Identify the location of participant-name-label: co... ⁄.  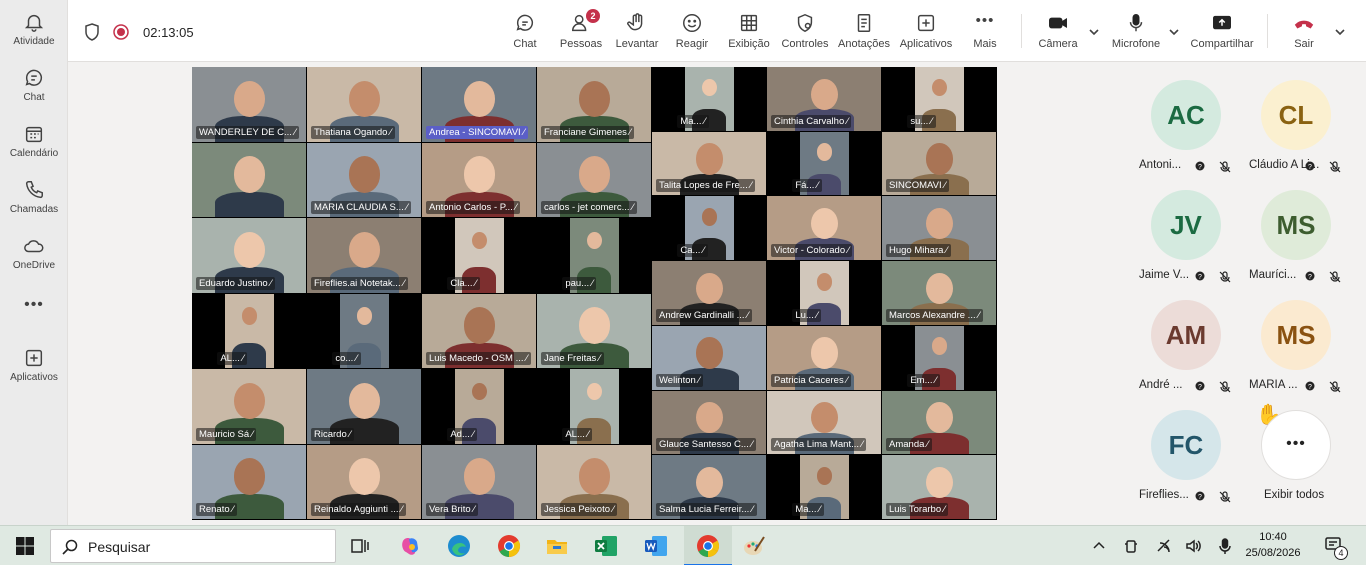
(346, 358).